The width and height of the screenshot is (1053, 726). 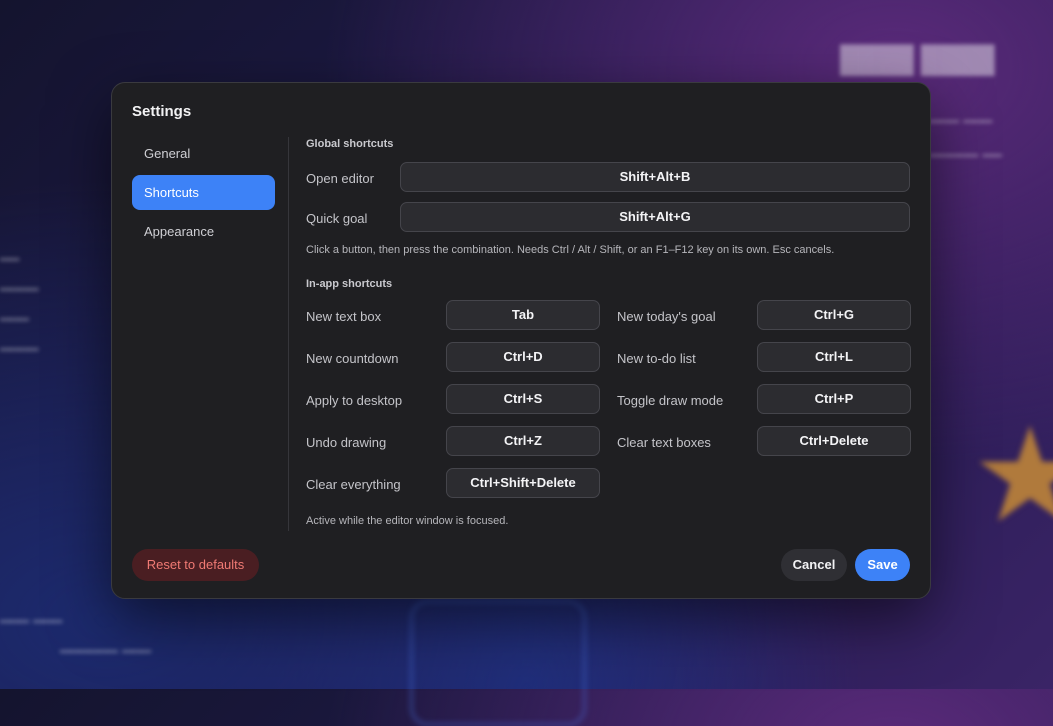 What do you see at coordinates (655, 177) in the screenshot?
I see `shortcut-button-open-editor: Shift+Alt+B` at bounding box center [655, 177].